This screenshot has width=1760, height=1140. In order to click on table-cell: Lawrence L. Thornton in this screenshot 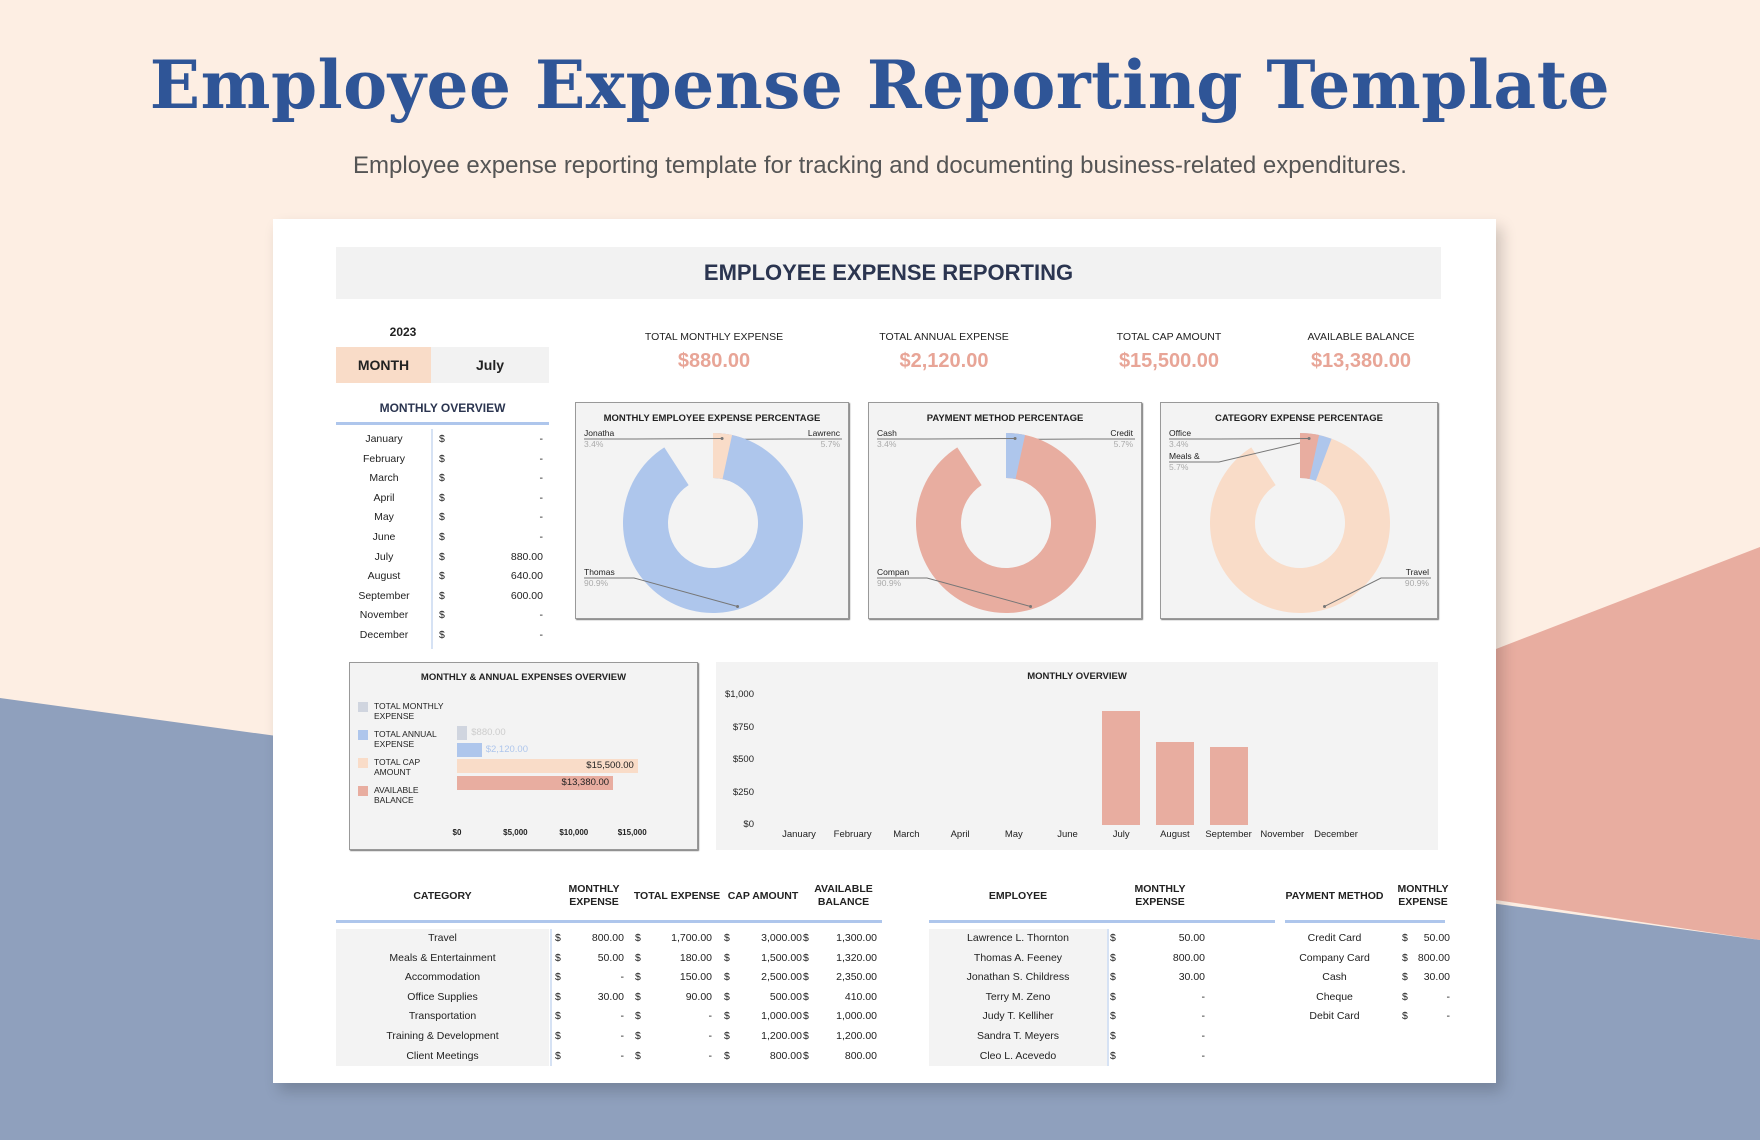, I will do `click(1018, 938)`.